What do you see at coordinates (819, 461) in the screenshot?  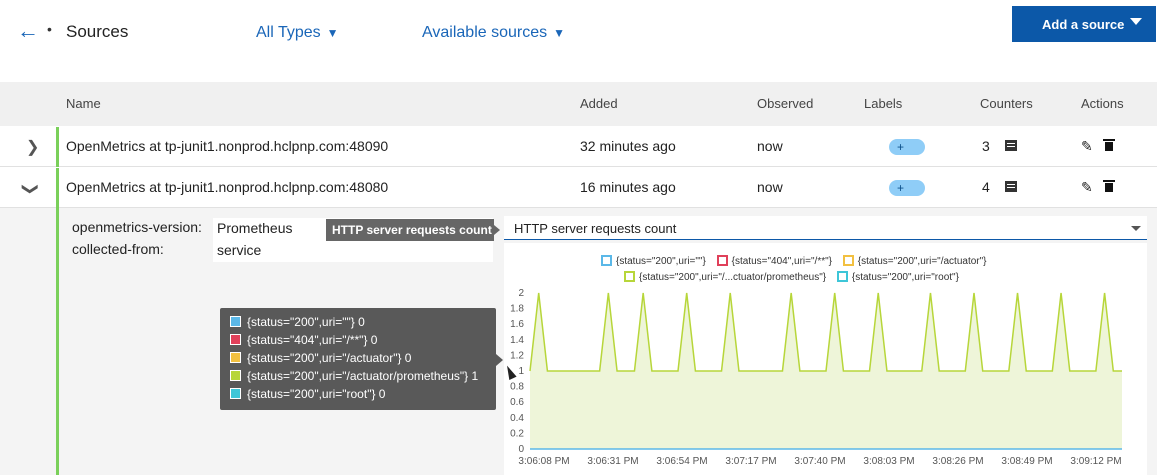 I see `x-tick-label: 3:07:40 PM` at bounding box center [819, 461].